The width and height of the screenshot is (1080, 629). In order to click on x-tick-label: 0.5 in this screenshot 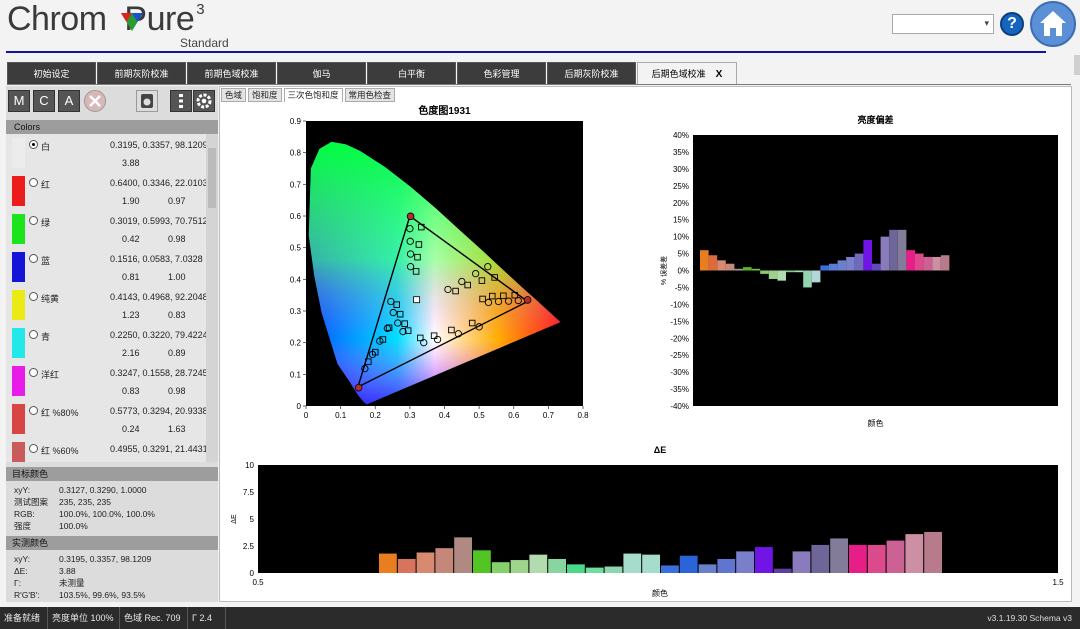, I will do `click(480, 415)`.